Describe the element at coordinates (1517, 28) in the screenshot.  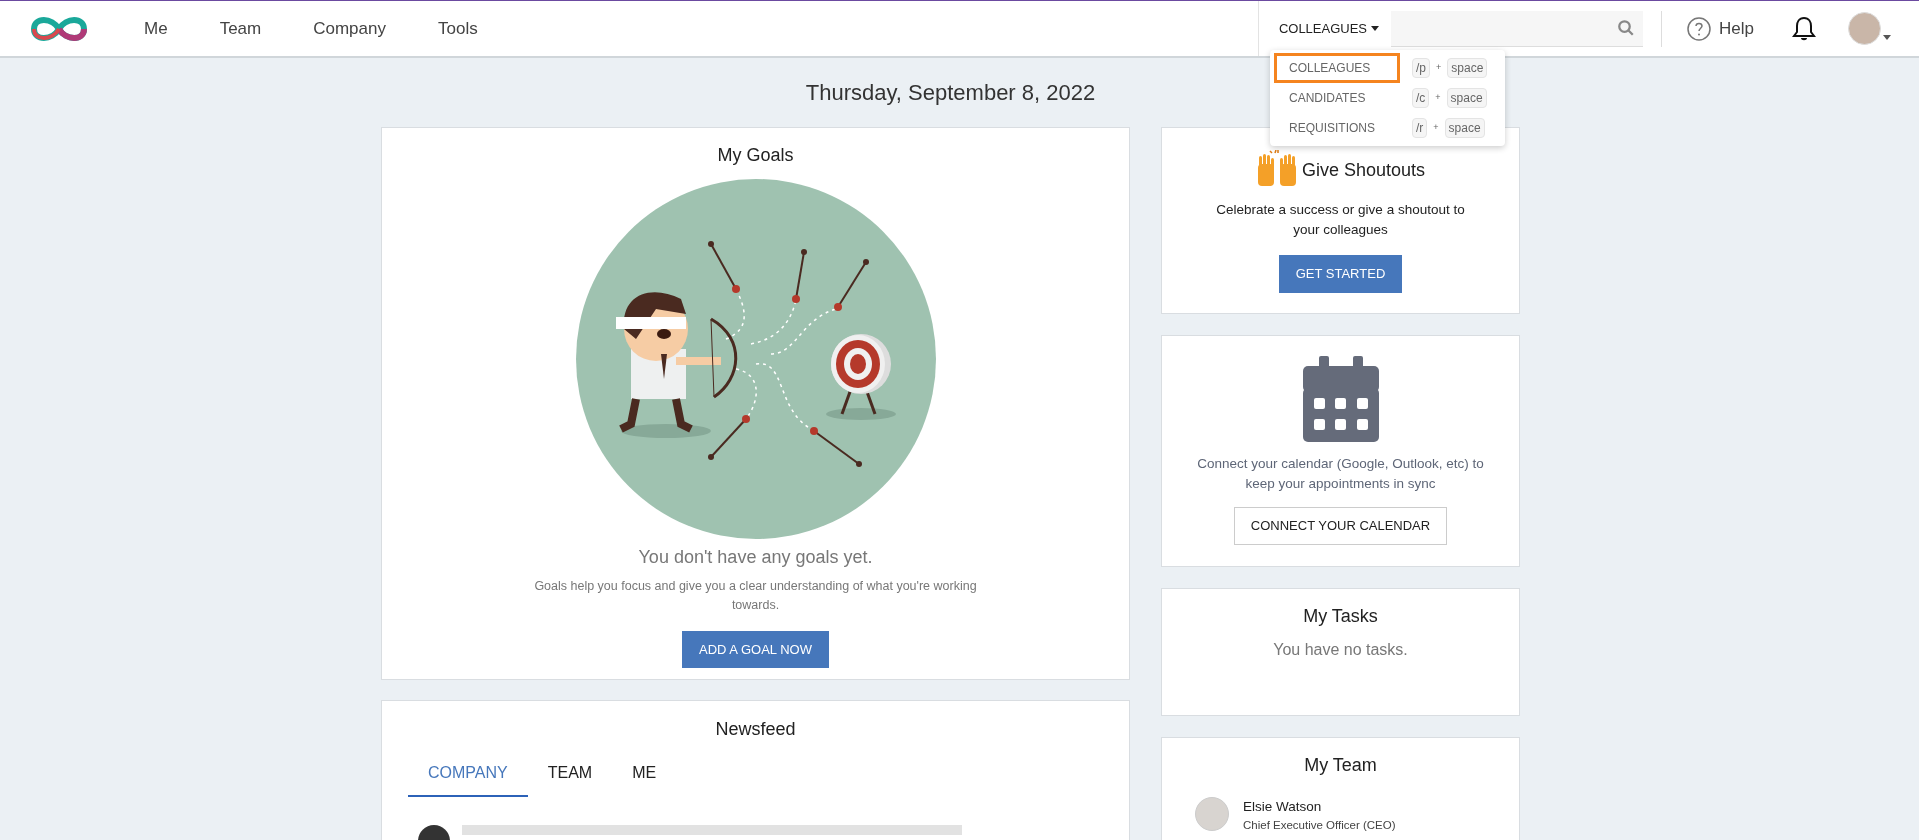
I see `search-field` at that location.